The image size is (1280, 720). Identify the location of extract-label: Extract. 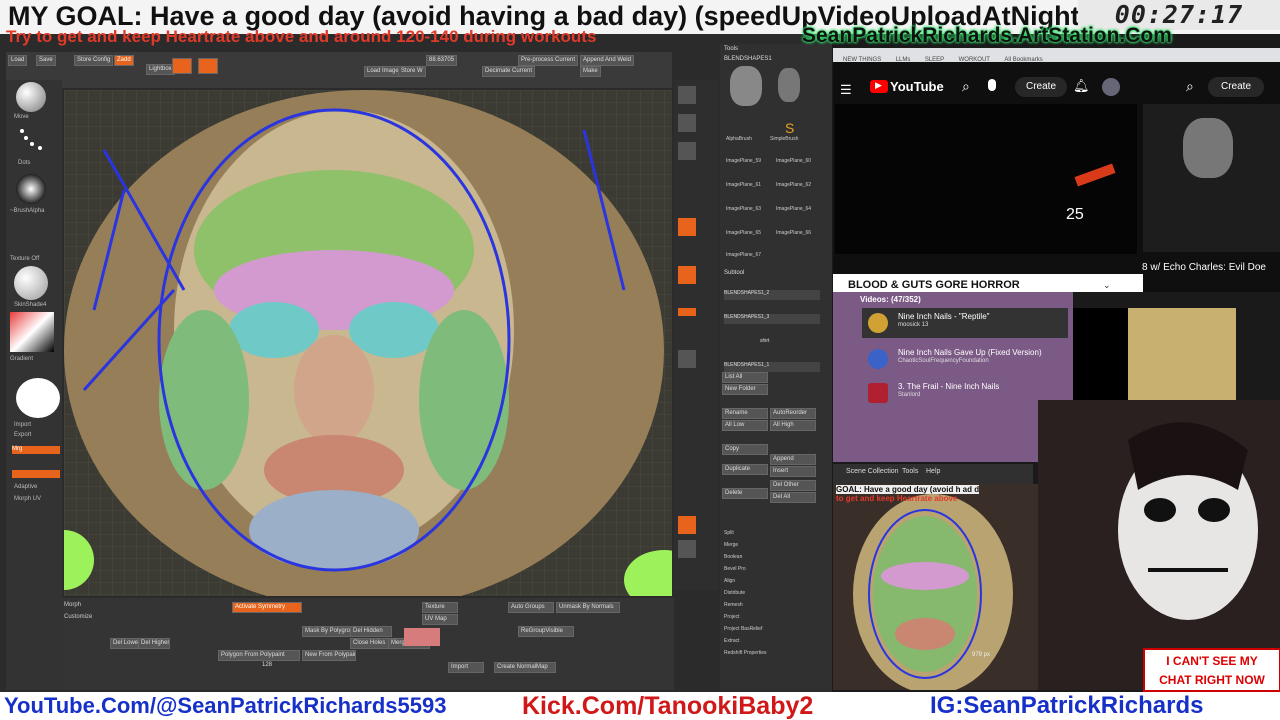
(732, 641).